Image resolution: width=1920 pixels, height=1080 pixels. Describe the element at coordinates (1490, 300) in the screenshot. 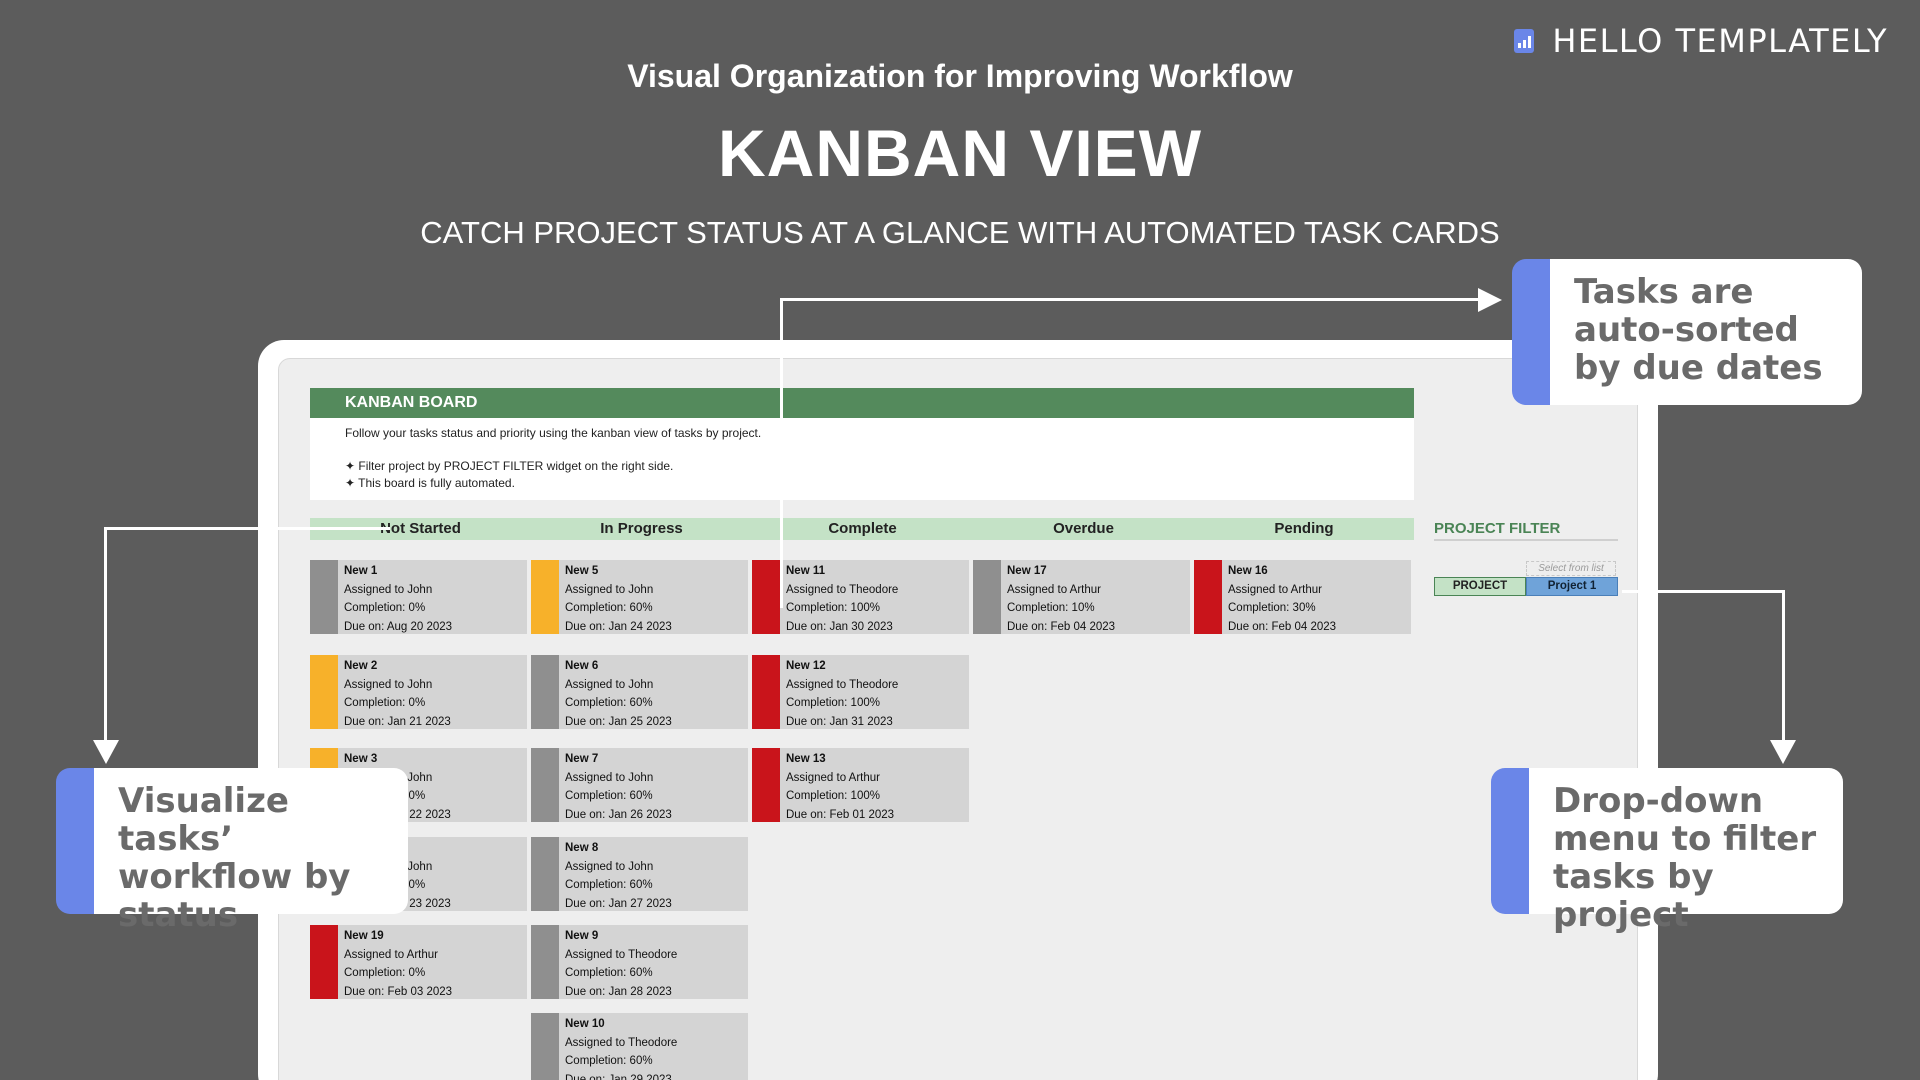

I see `arrow-right-icon` at that location.